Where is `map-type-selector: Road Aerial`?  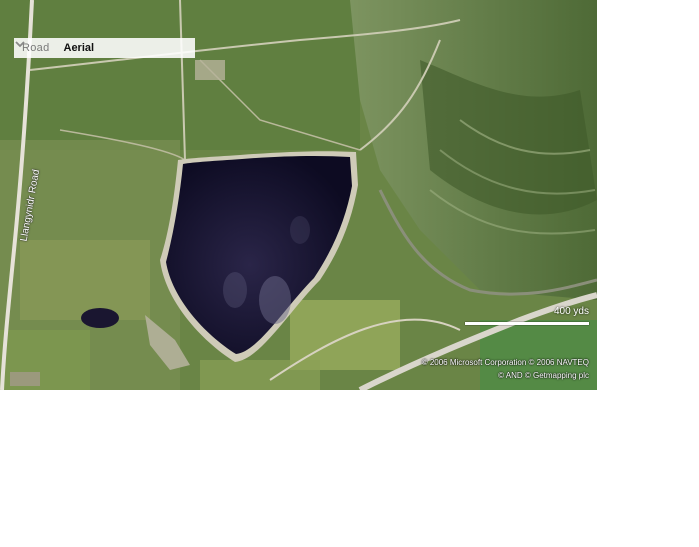
map-type-selector: Road Aerial is located at coordinates (104, 48).